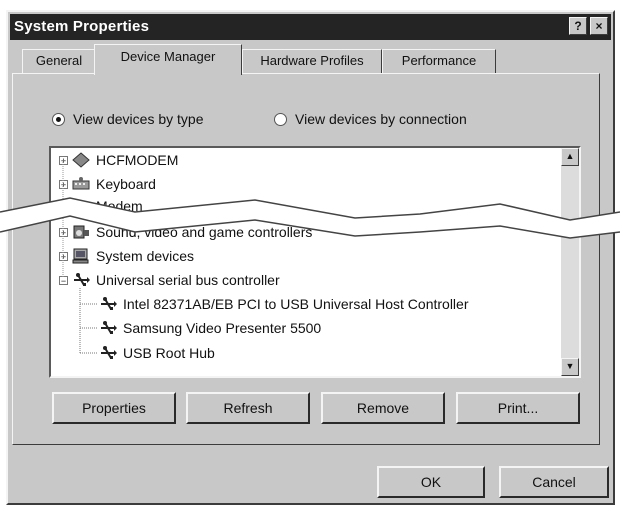 The height and width of the screenshot is (505, 620). I want to click on vertical-scrollbar: ▲ ▼, so click(570, 262).